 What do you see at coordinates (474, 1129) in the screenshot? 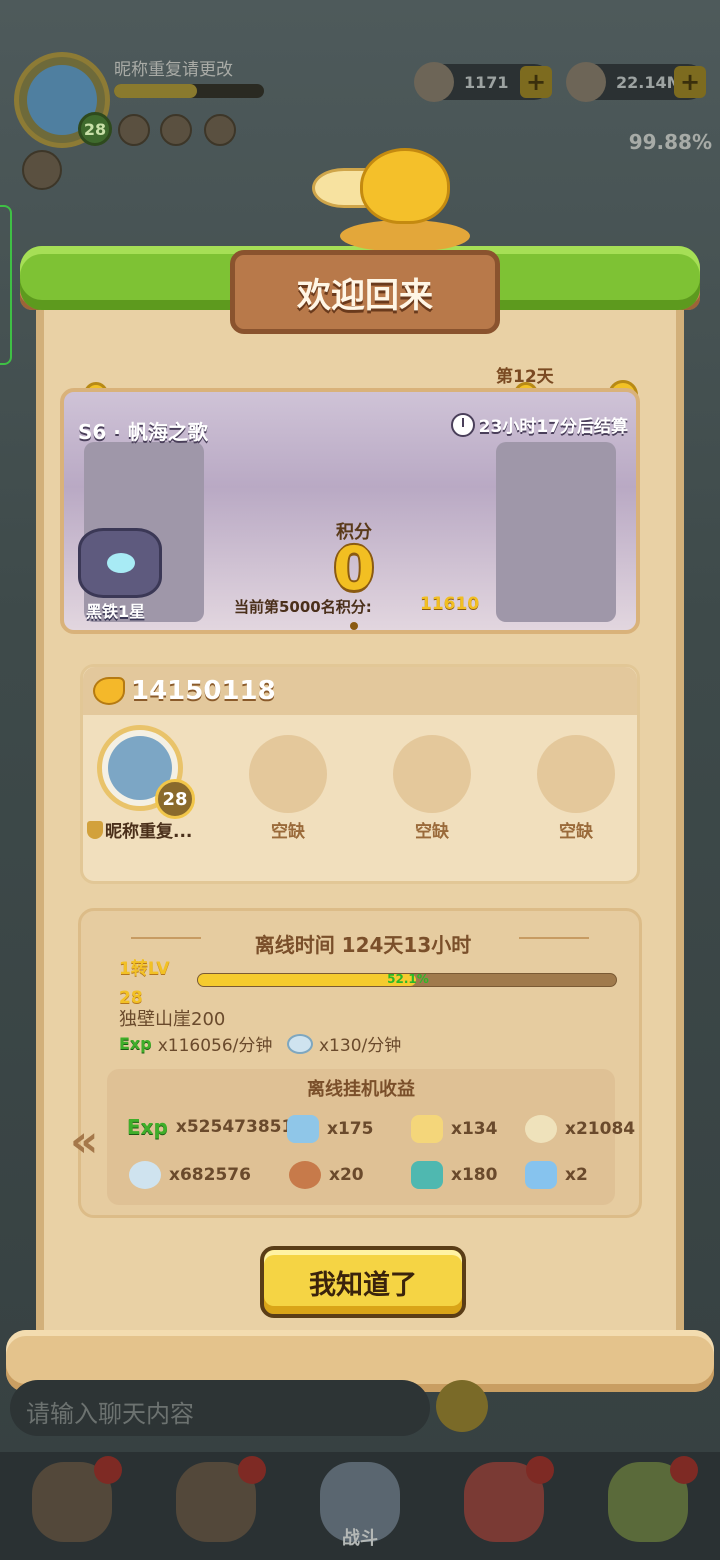
I see `reward-fire-value: x134` at bounding box center [474, 1129].